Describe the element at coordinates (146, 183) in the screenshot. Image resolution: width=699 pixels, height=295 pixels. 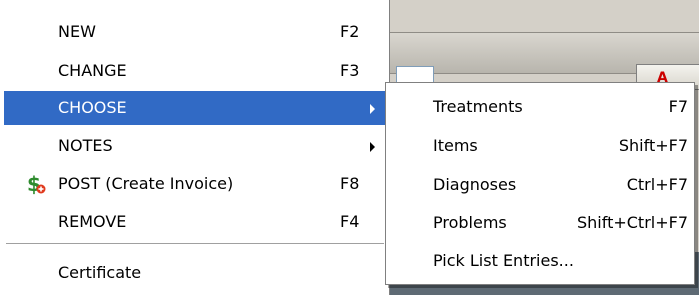
I see `menu-item-label: POST (Create Invoice)` at that location.